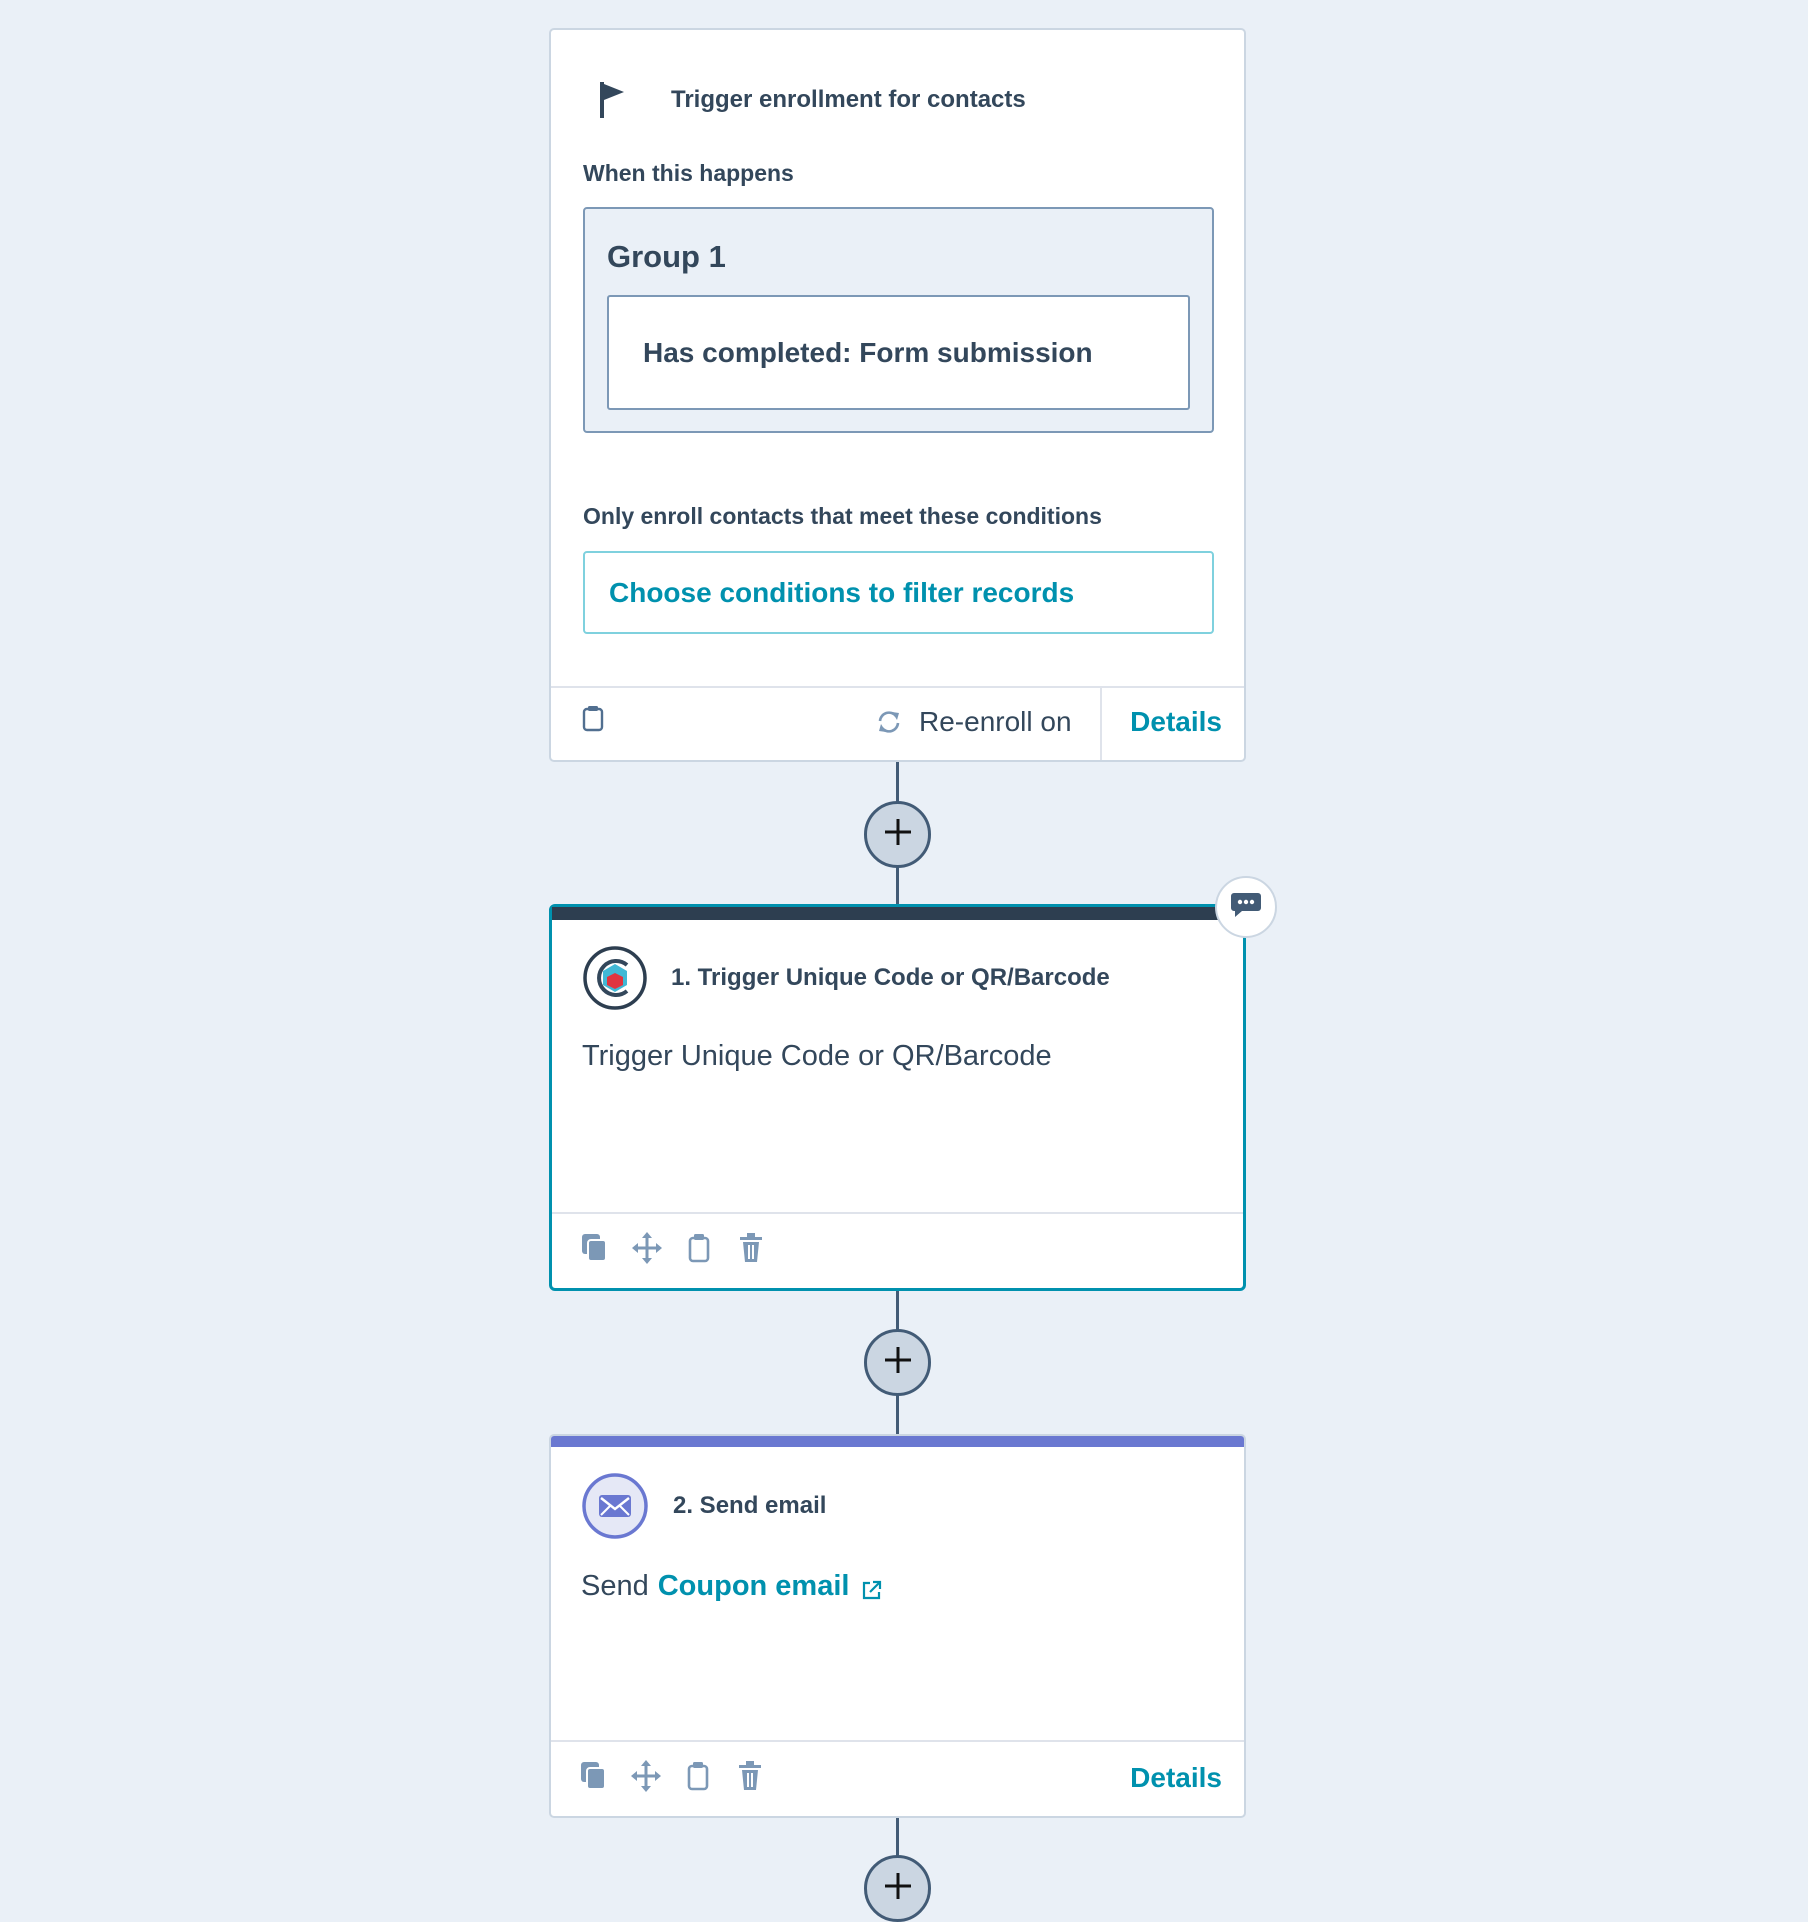 This screenshot has width=1808, height=1922. What do you see at coordinates (897, 1838) in the screenshot?
I see `connector-line` at bounding box center [897, 1838].